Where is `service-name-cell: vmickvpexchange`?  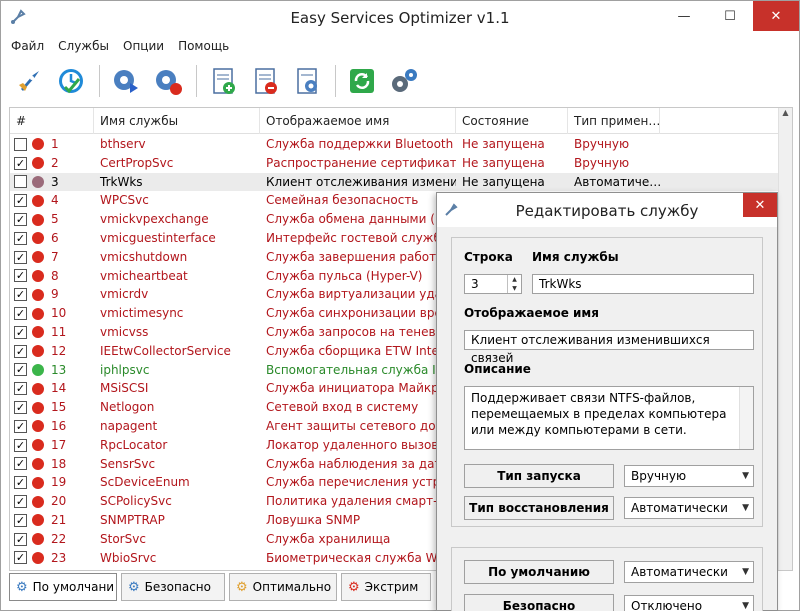
service-name-cell: vmickvpexchange is located at coordinates (154, 219).